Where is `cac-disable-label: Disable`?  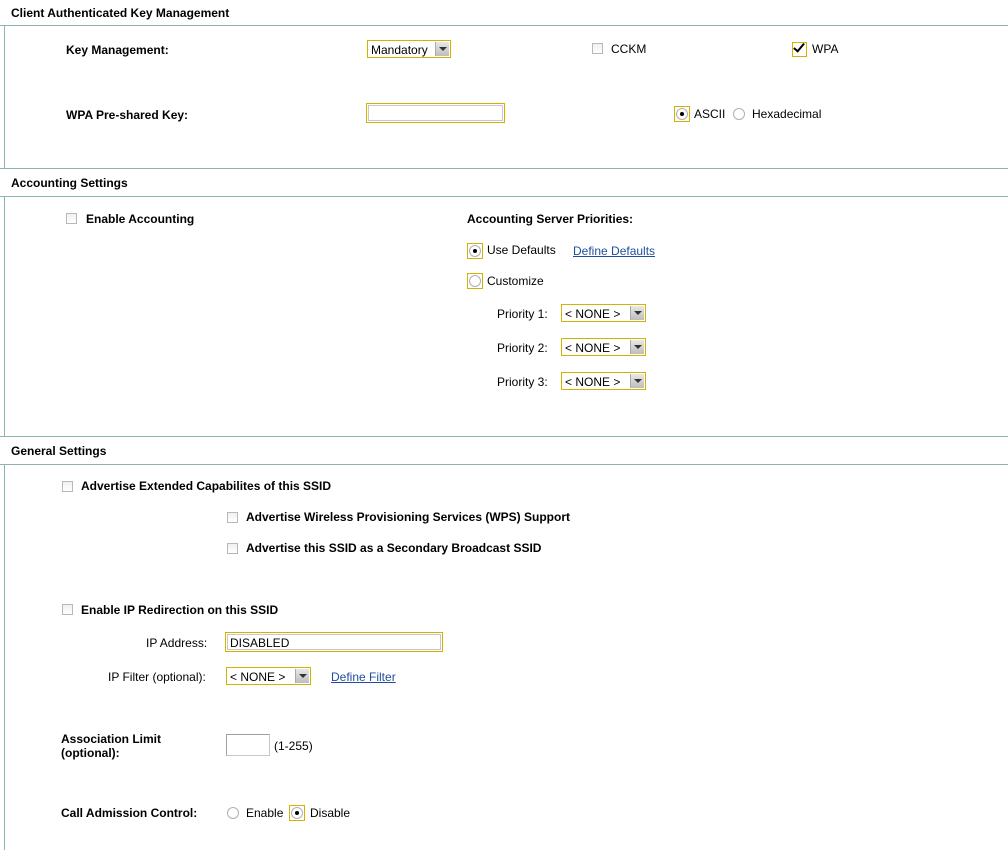
cac-disable-label: Disable is located at coordinates (330, 813).